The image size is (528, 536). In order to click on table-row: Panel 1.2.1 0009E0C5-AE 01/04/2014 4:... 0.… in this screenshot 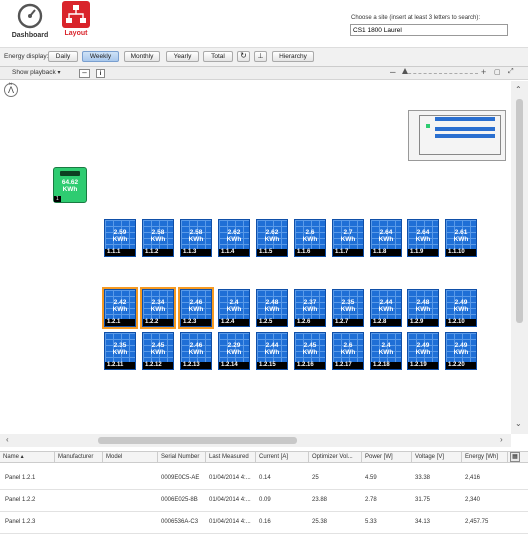, I will do `click(264, 479)`.